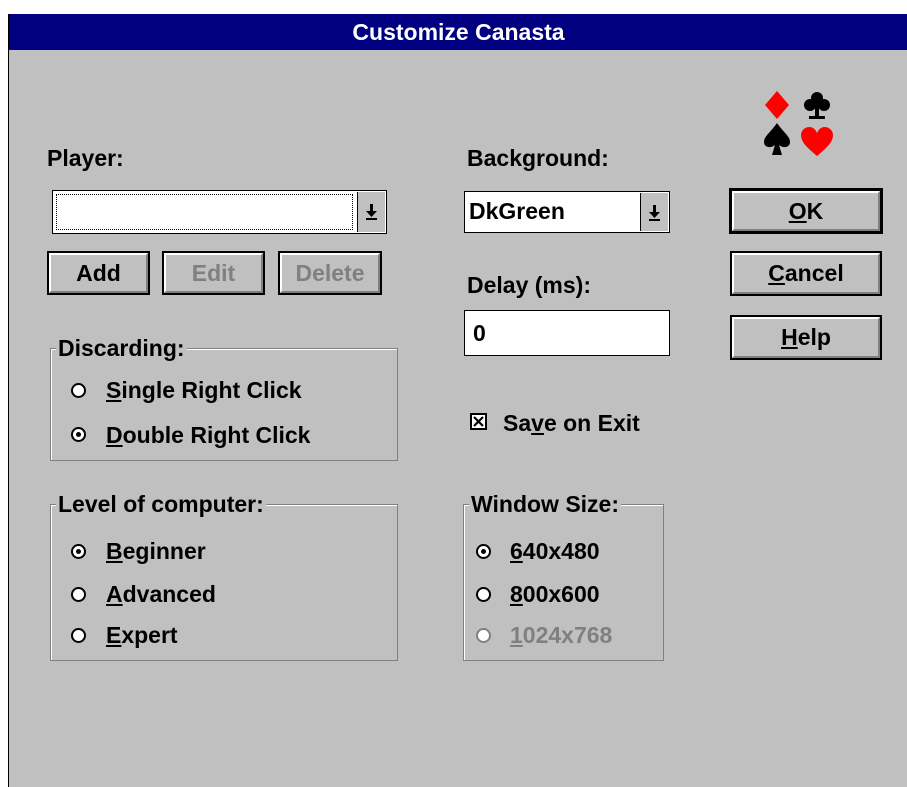 The width and height of the screenshot is (907, 787). I want to click on beginner-label: Beginner, so click(156, 551).